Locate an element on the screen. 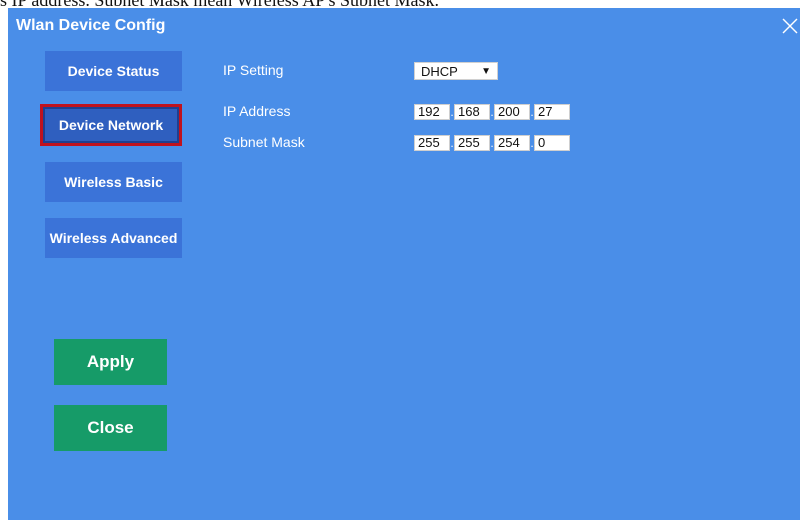 The height and width of the screenshot is (520, 800). apply-button: Apply is located at coordinates (110, 362).